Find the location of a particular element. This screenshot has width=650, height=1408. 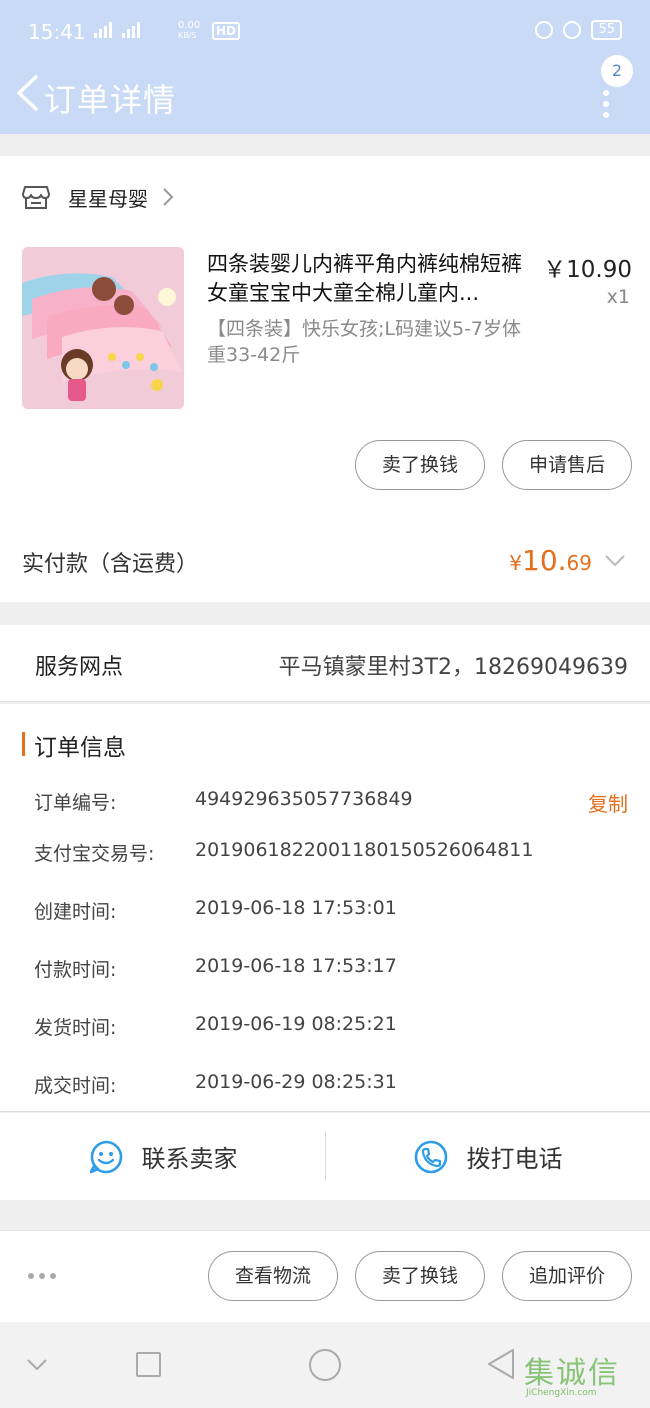

phone-icon is located at coordinates (430, 1156).